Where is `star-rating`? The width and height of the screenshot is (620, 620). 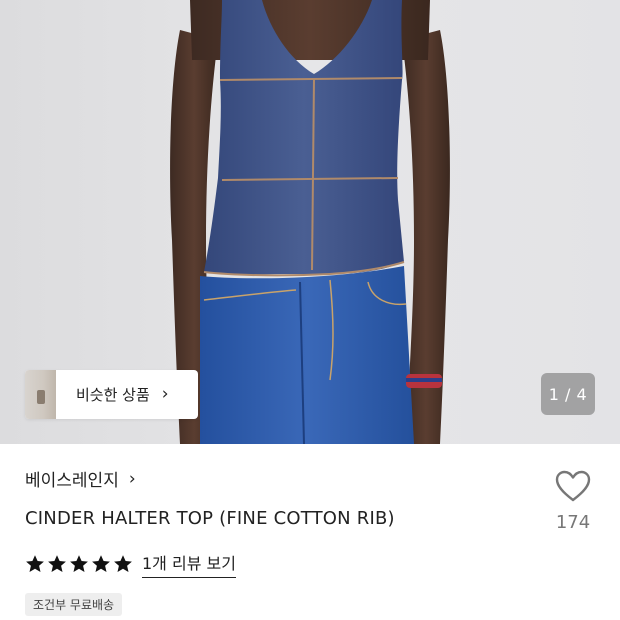 star-rating is located at coordinates (79, 564).